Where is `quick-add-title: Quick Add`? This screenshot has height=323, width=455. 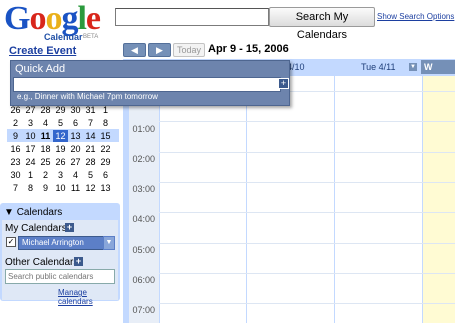 quick-add-title: Quick Add is located at coordinates (40, 69).